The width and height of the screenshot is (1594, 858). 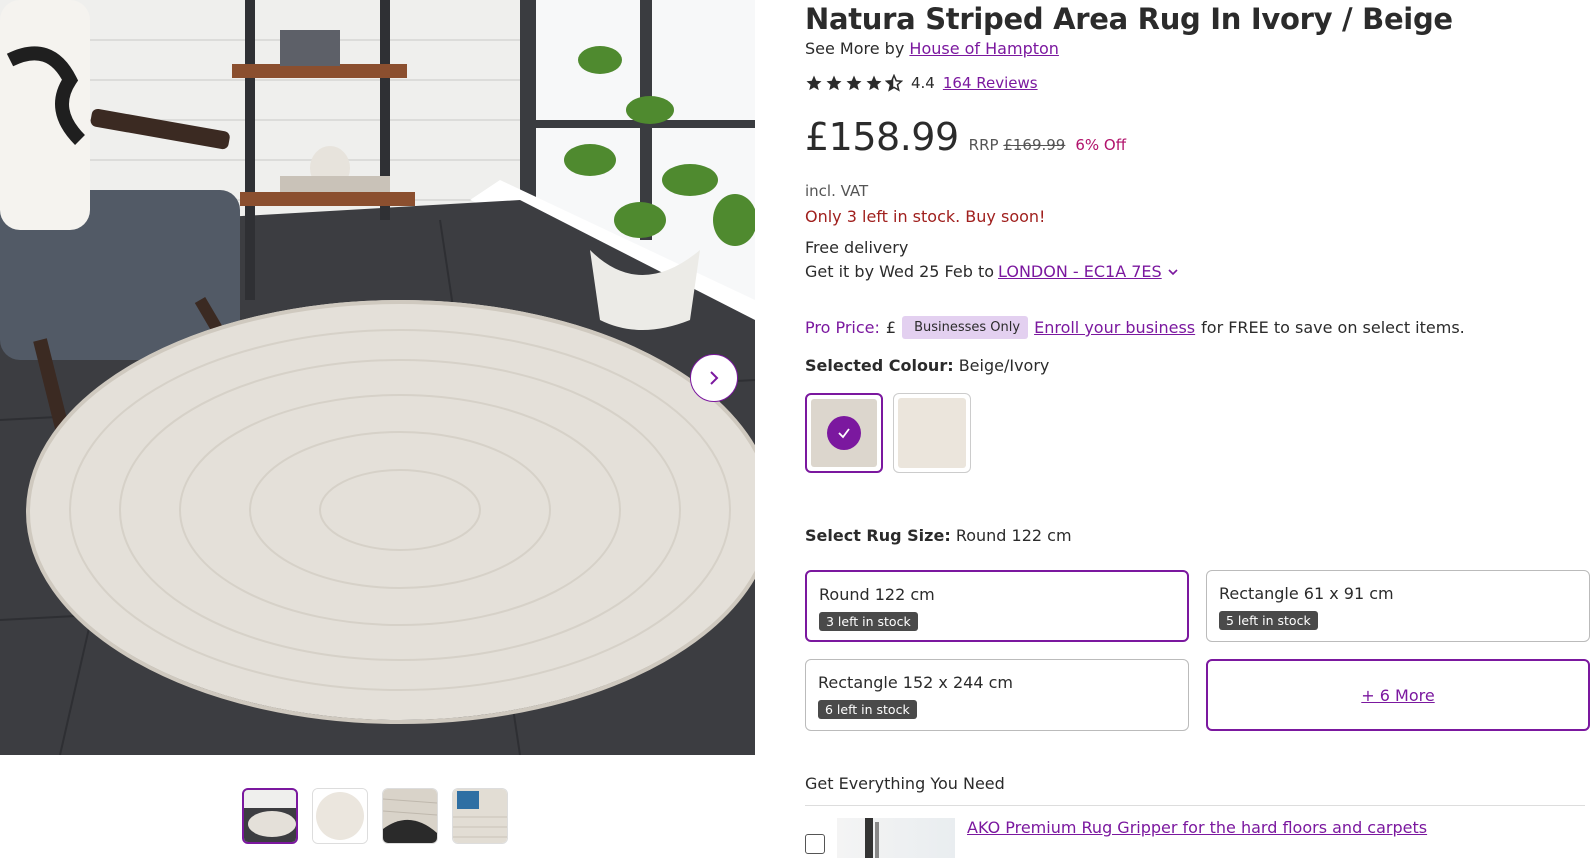 I want to click on check-icon, so click(x=844, y=433).